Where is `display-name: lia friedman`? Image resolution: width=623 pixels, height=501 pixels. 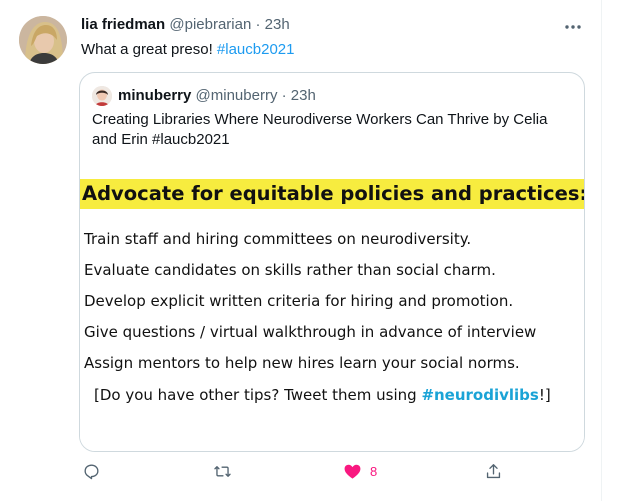 display-name: lia friedman is located at coordinates (123, 24).